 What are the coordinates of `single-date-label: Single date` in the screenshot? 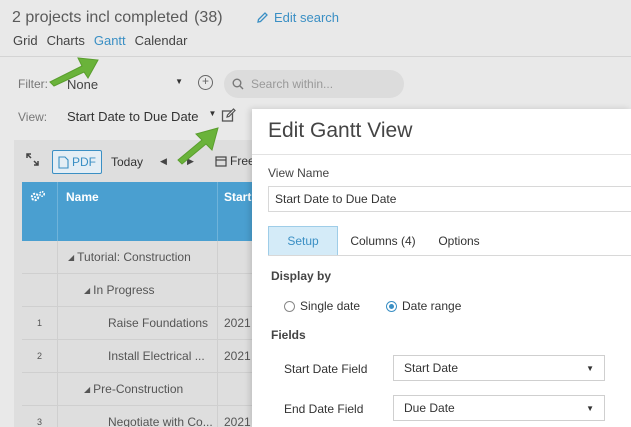 It's located at (330, 306).